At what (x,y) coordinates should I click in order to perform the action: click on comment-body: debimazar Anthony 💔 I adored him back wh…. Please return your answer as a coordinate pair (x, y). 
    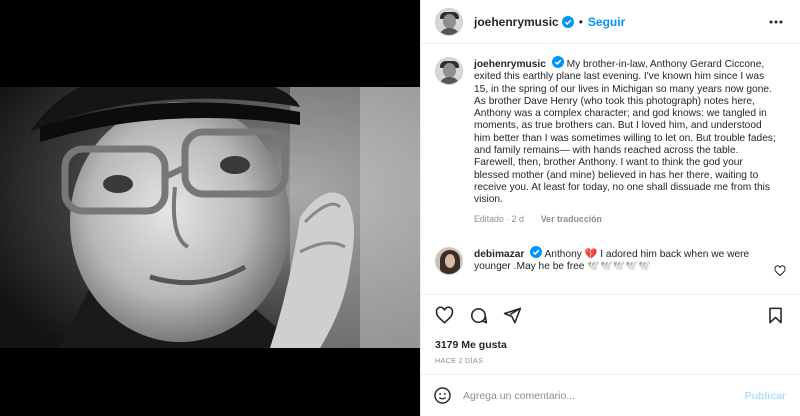
    Looking at the image, I should click on (619, 259).